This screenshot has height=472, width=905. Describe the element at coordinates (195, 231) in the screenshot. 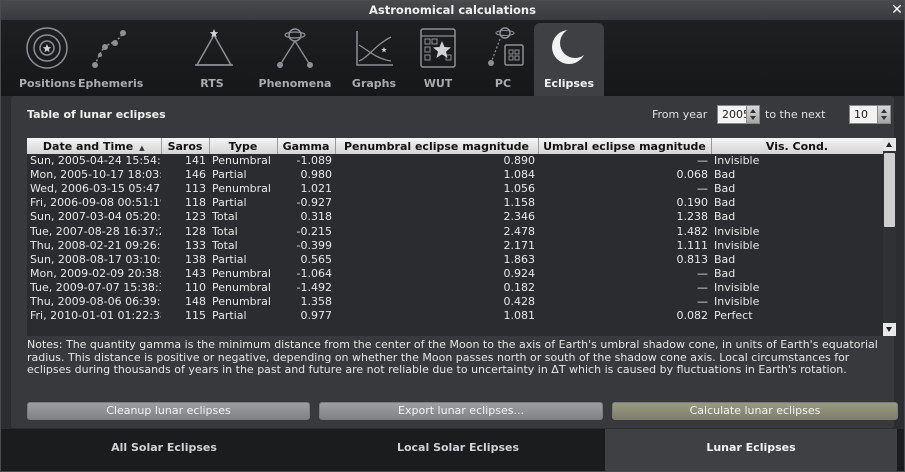

I see `cell-saros: 128` at that location.